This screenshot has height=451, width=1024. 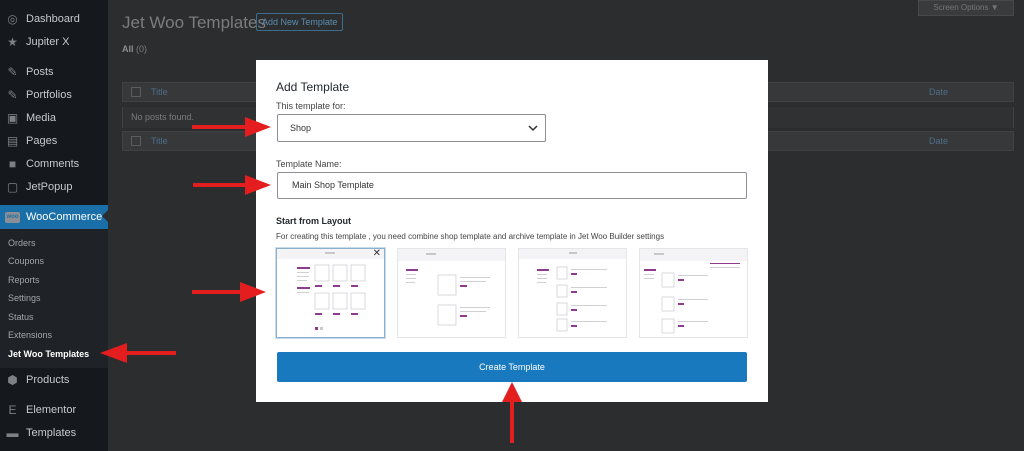 What do you see at coordinates (49, 187) in the screenshot?
I see `sidebar-item-label: JetPopup` at bounding box center [49, 187].